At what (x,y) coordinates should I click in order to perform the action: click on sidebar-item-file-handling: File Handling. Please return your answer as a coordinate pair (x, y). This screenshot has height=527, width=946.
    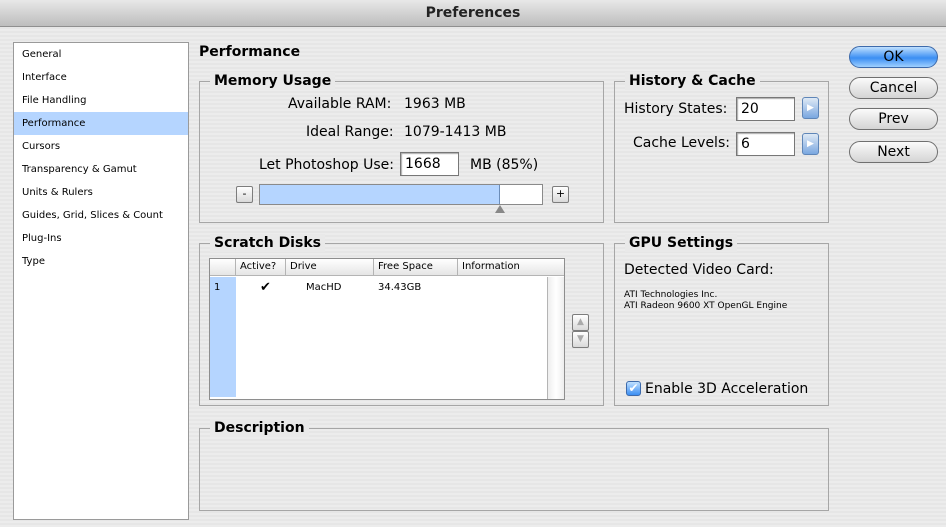
    Looking at the image, I should click on (101, 100).